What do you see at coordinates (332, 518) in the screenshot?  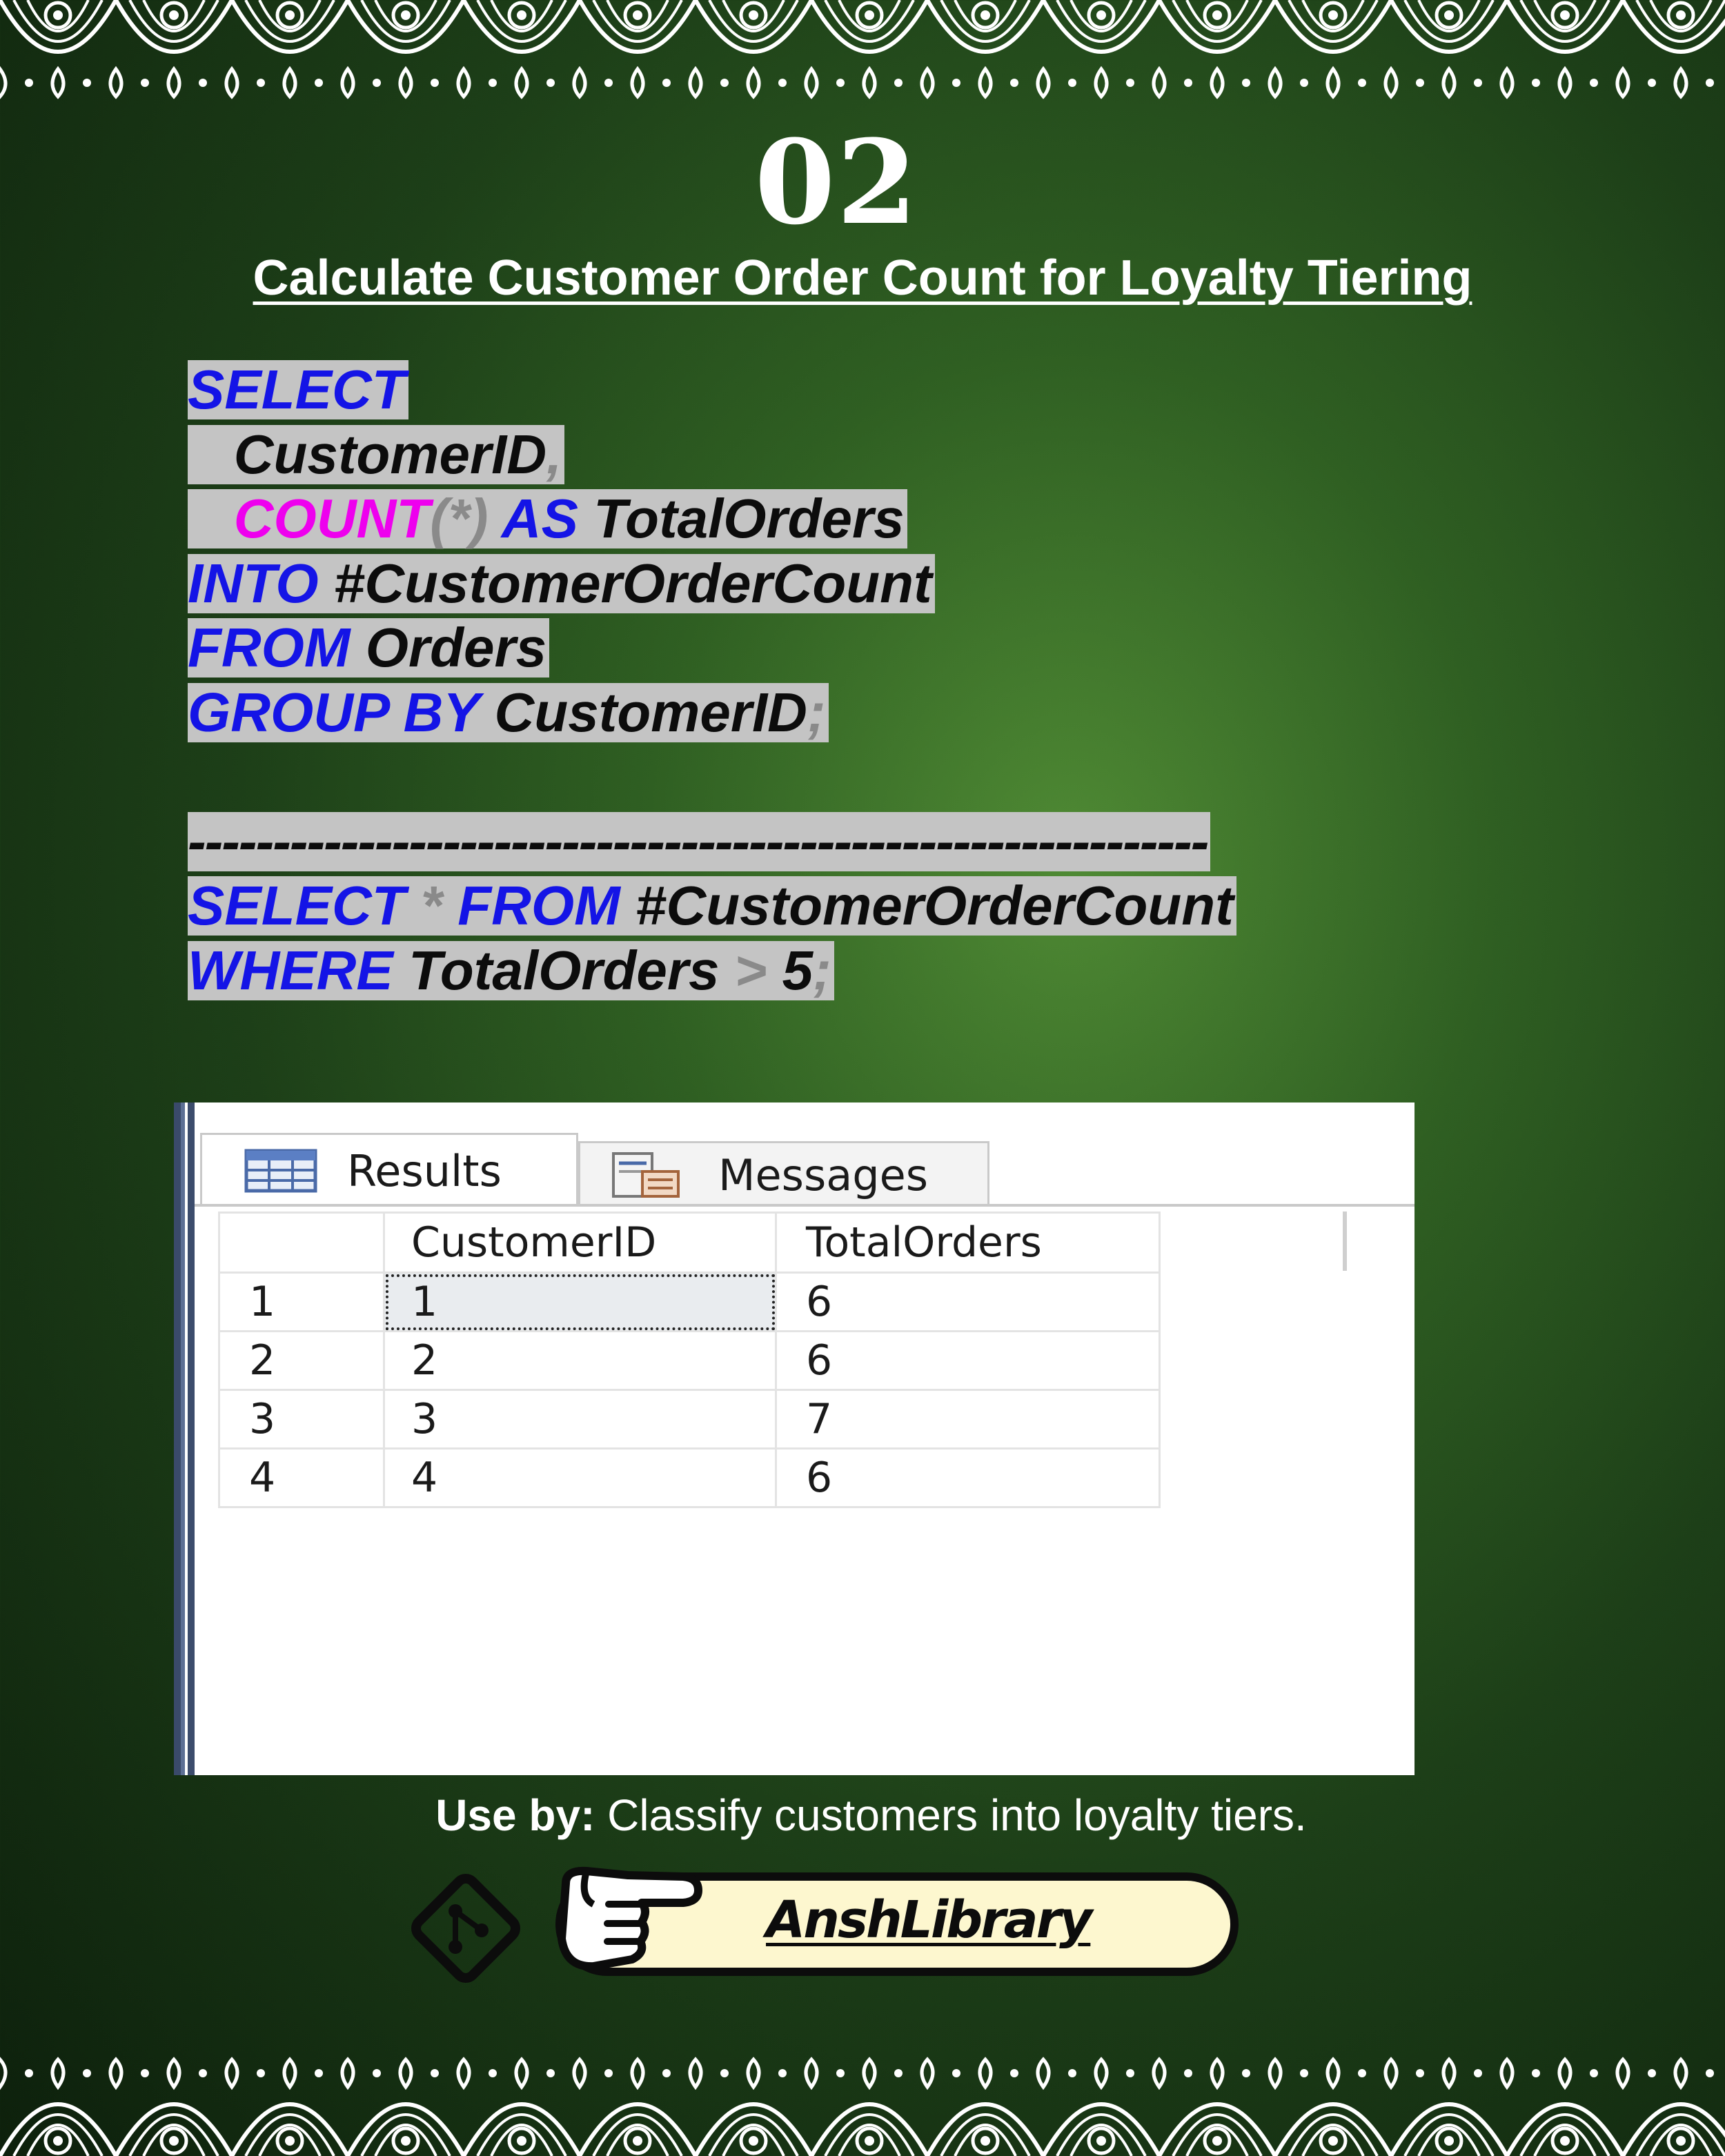 I see `function-count: COUNT` at bounding box center [332, 518].